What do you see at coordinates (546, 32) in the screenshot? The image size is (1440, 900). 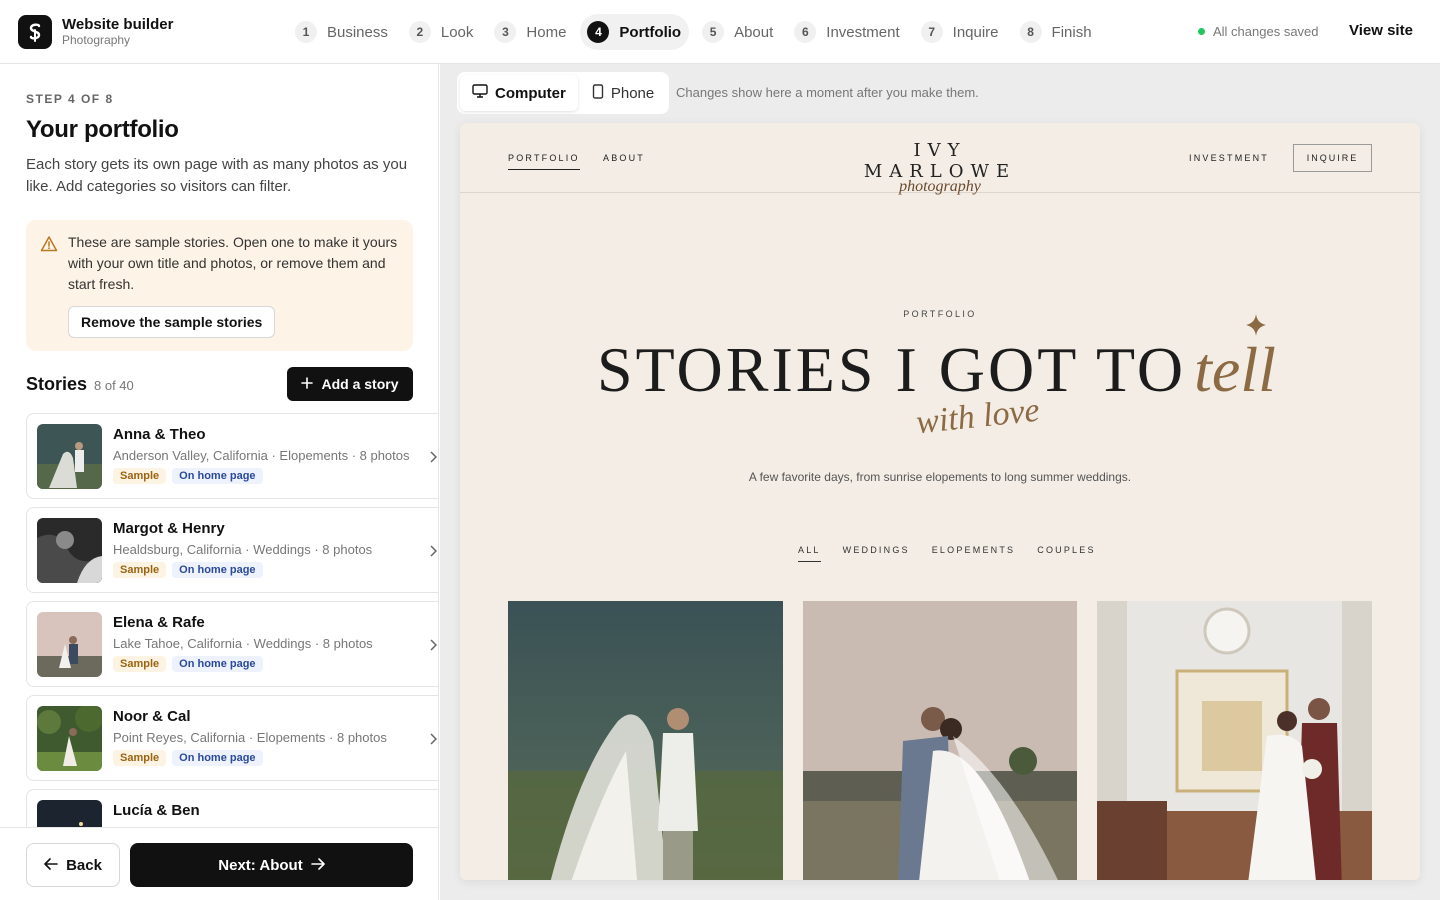 I see `step-label: Home` at bounding box center [546, 32].